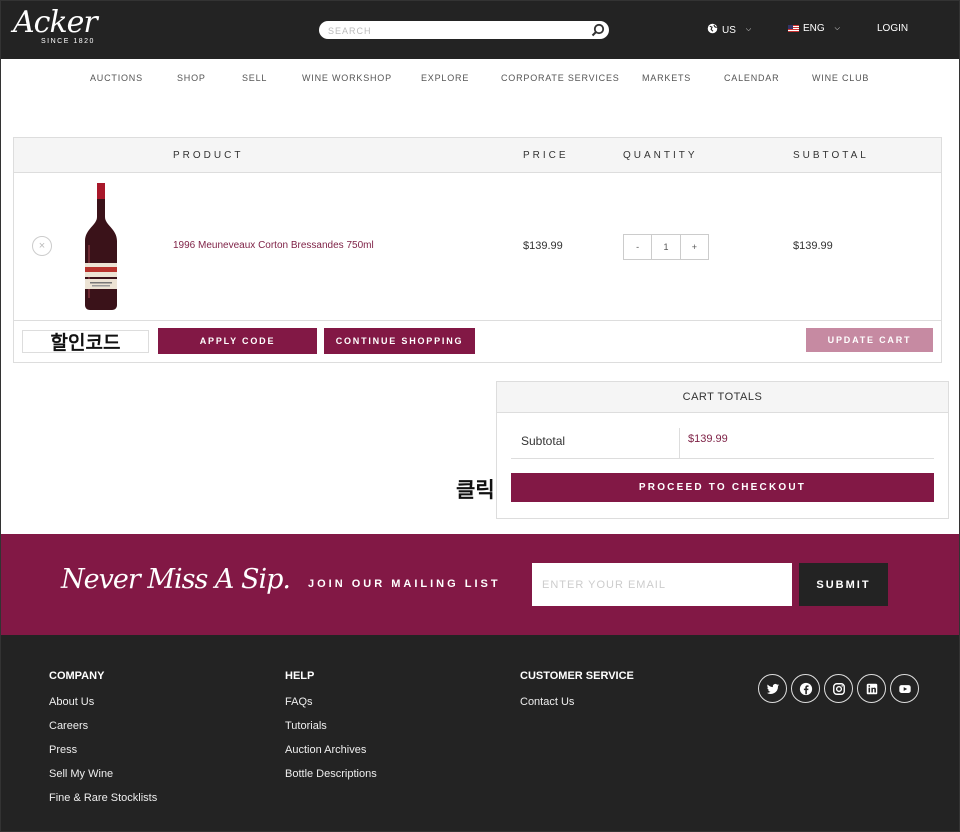  What do you see at coordinates (445, 78) in the screenshot?
I see `nav-explore: EXPLORE` at bounding box center [445, 78].